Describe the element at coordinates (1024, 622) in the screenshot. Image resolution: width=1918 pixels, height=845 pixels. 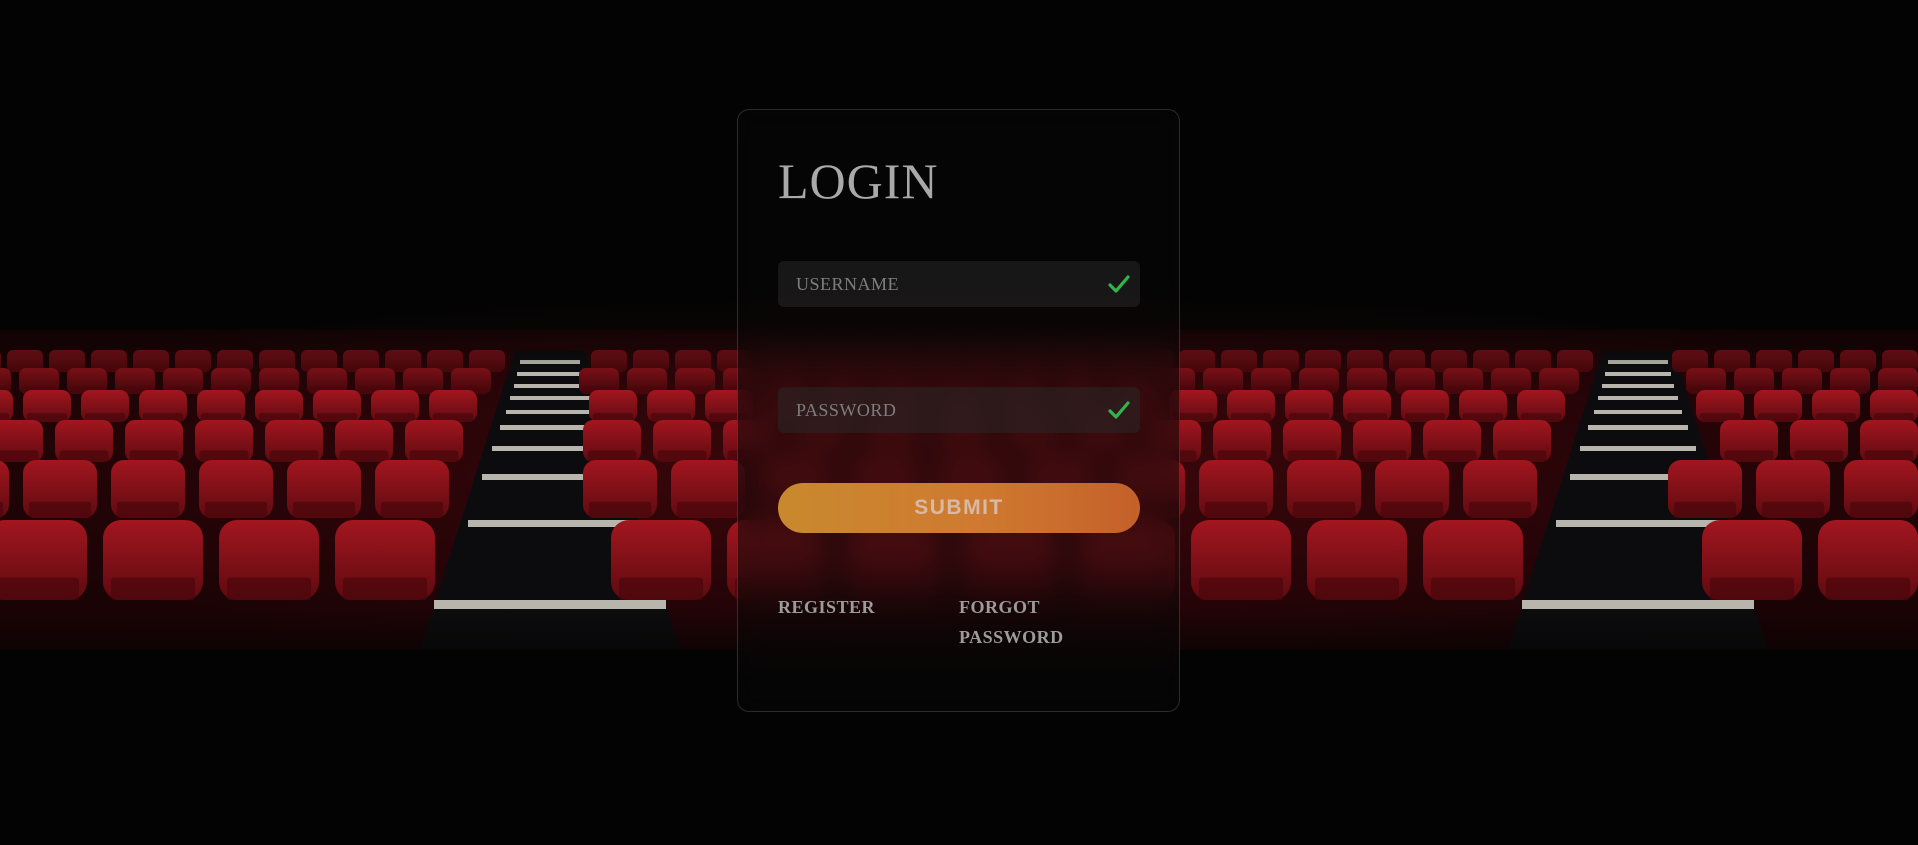
I see `forgot-password-link: FORGOT PASSWORD` at that location.